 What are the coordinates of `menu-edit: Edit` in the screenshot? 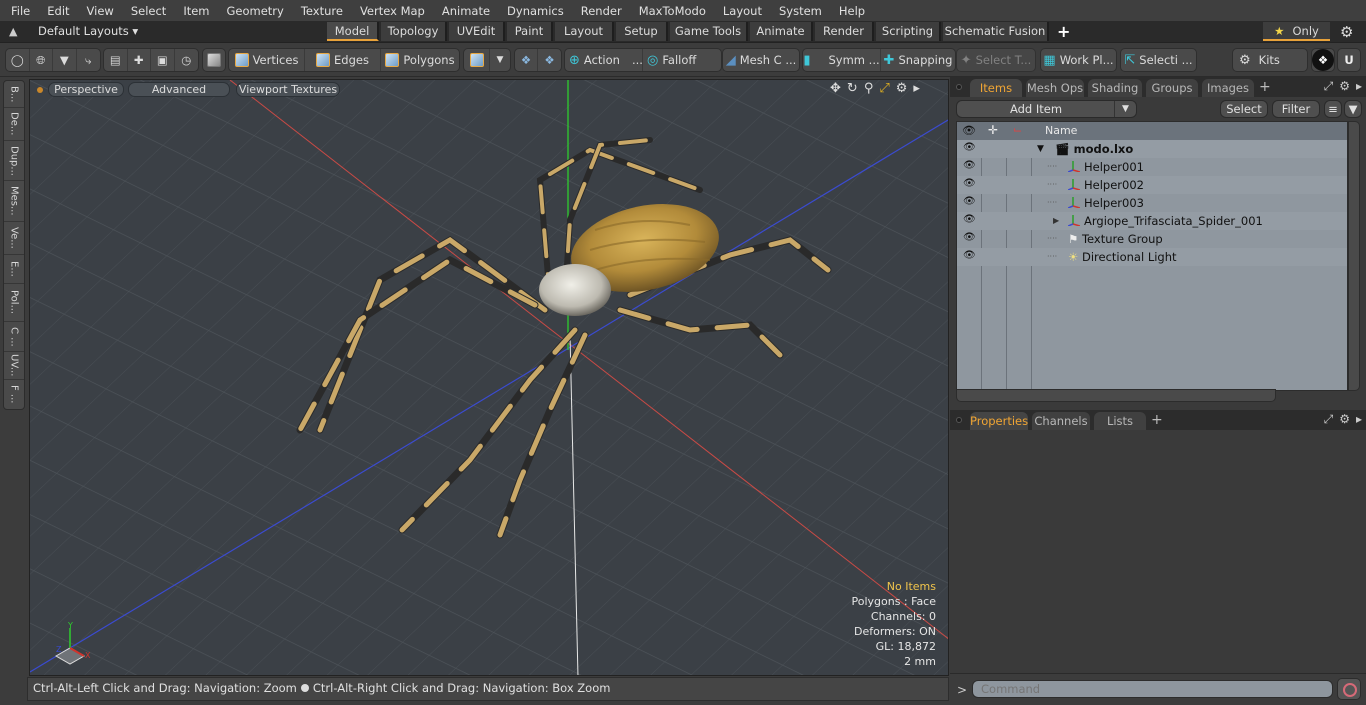 It's located at (52, 11).